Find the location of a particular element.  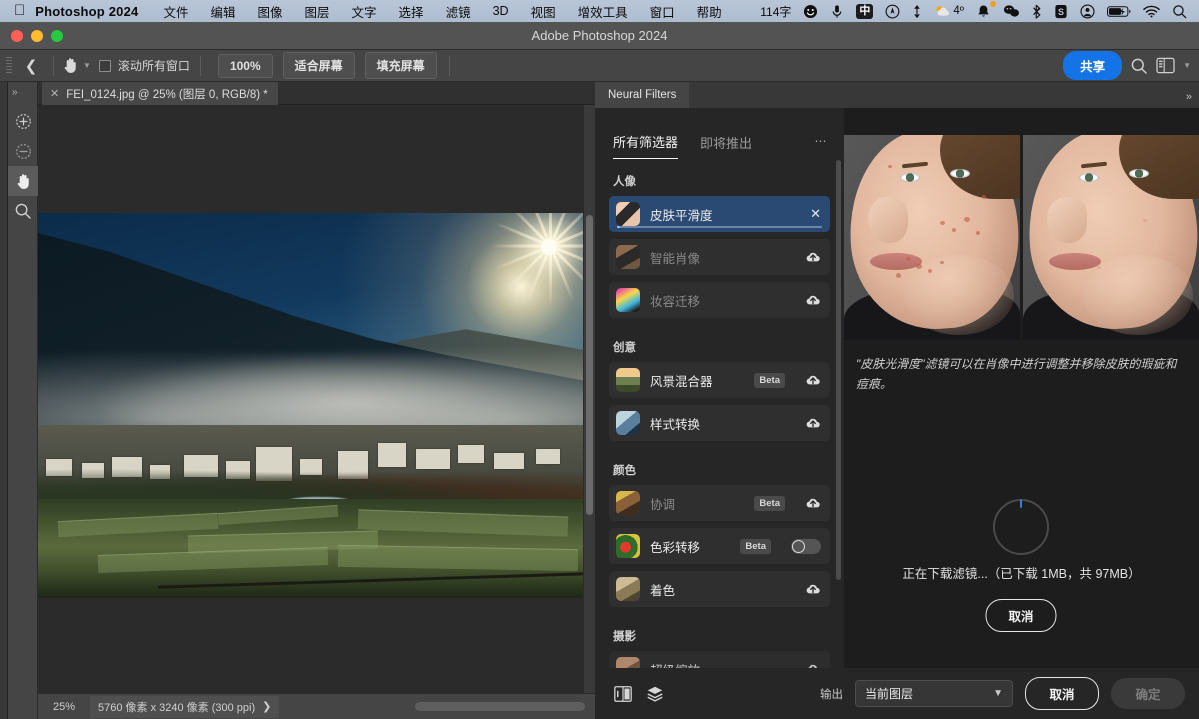

menu-item-image: 图像 is located at coordinates (270, 11).